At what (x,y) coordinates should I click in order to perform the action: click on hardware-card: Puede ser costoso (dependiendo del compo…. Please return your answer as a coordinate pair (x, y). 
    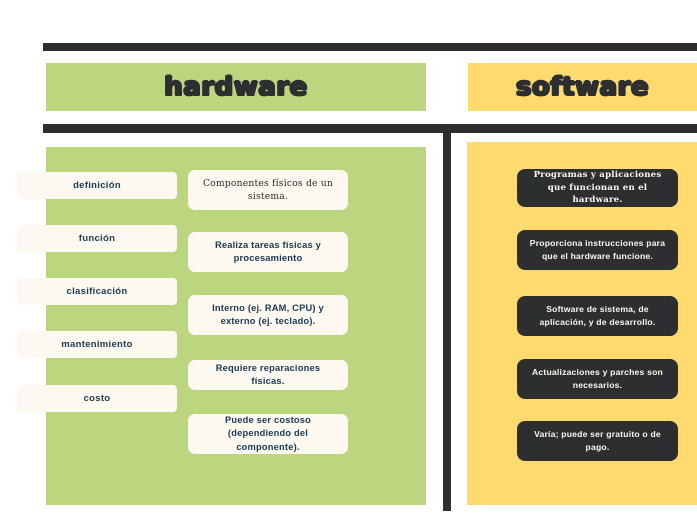
    Looking at the image, I should click on (268, 434).